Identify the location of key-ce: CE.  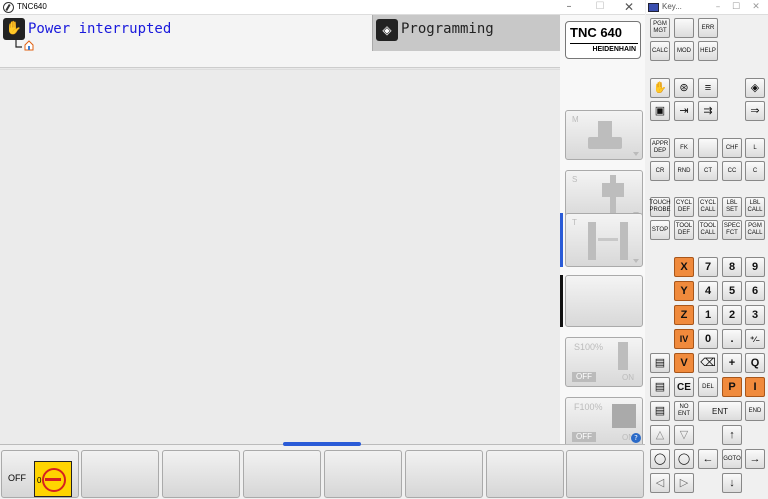
(684, 387).